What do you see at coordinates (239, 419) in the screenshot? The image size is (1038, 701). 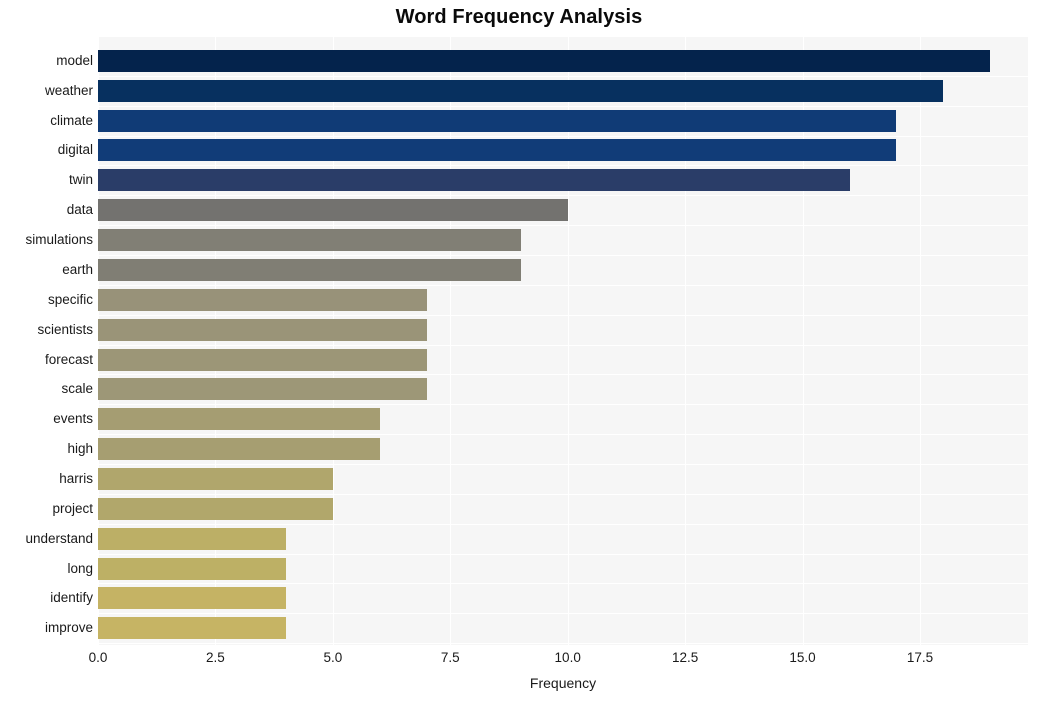 I see `bar-events` at bounding box center [239, 419].